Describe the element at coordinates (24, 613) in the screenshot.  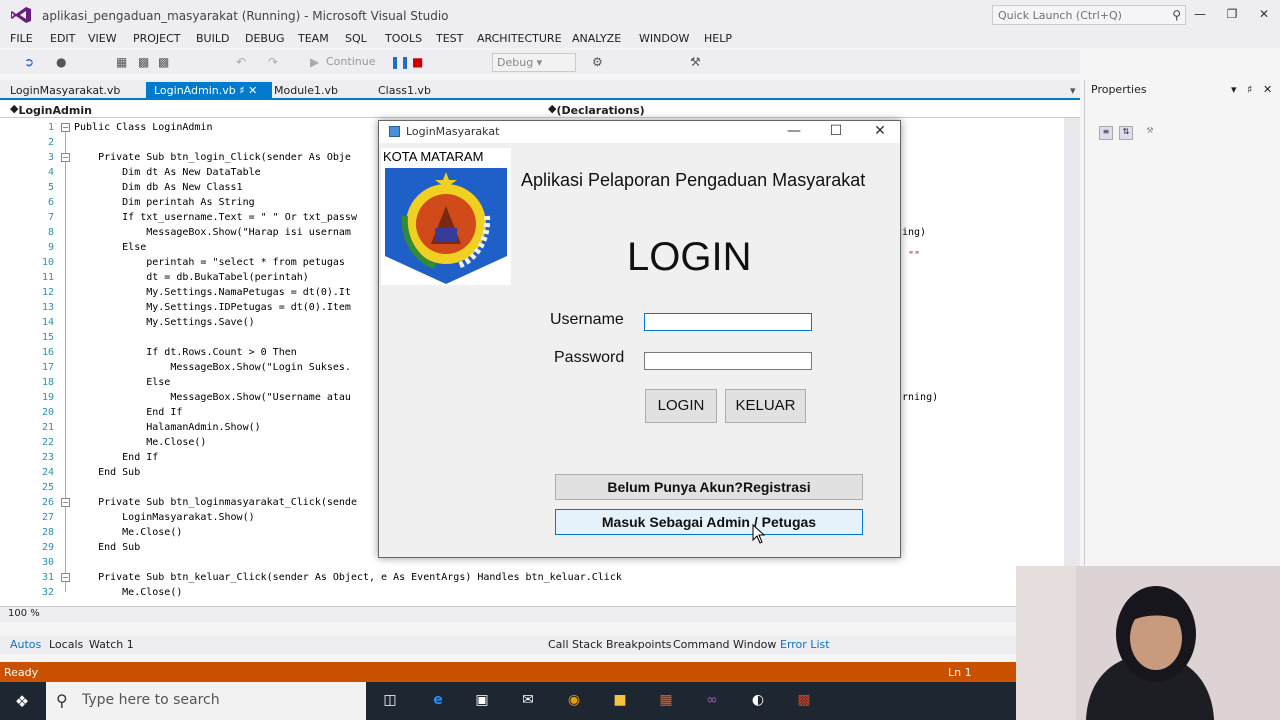
I see `zoom-level: 100 %` at that location.